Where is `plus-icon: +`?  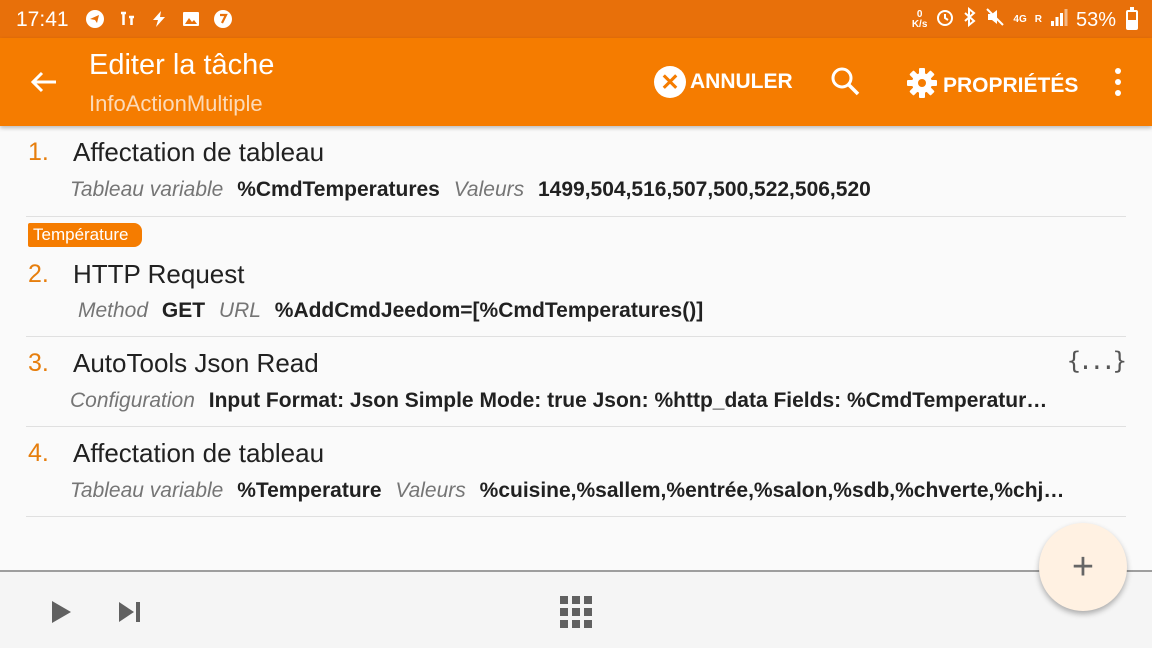
plus-icon: + is located at coordinates (1083, 566).